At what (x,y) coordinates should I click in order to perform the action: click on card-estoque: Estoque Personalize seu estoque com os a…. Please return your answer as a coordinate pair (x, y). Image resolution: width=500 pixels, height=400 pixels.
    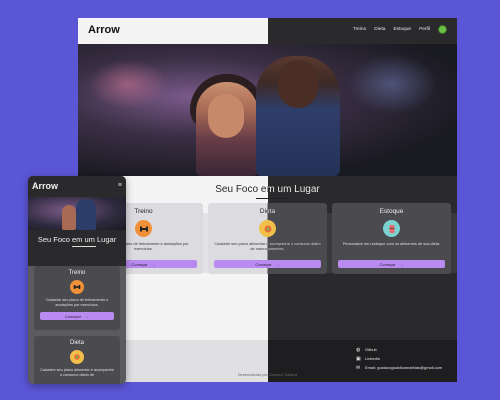
    Looking at the image, I should click on (391, 238).